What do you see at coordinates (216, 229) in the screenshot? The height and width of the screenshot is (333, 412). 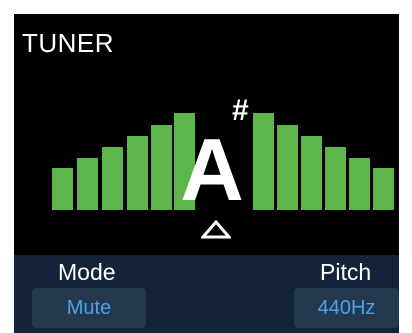 I see `triangle-up-icon` at bounding box center [216, 229].